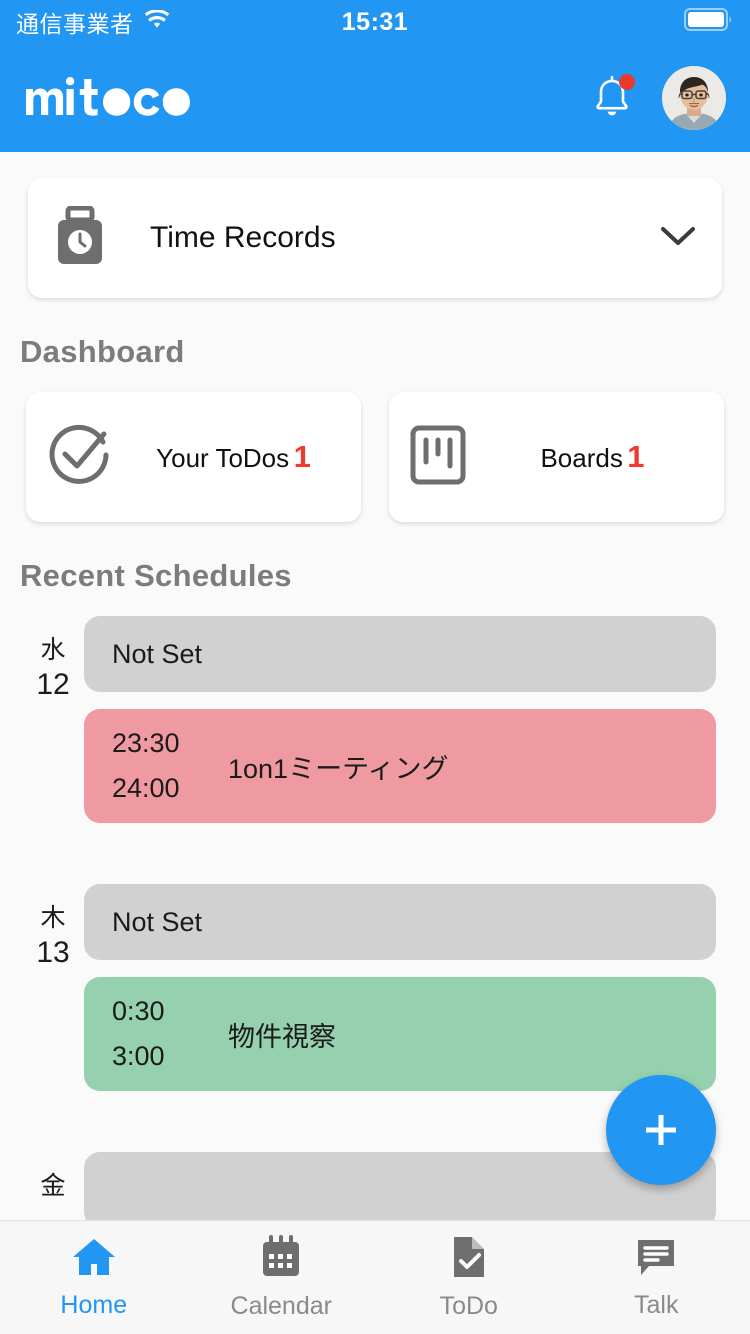  What do you see at coordinates (375, 22) in the screenshot?
I see `status-bar: 通信事業者 15:31` at bounding box center [375, 22].